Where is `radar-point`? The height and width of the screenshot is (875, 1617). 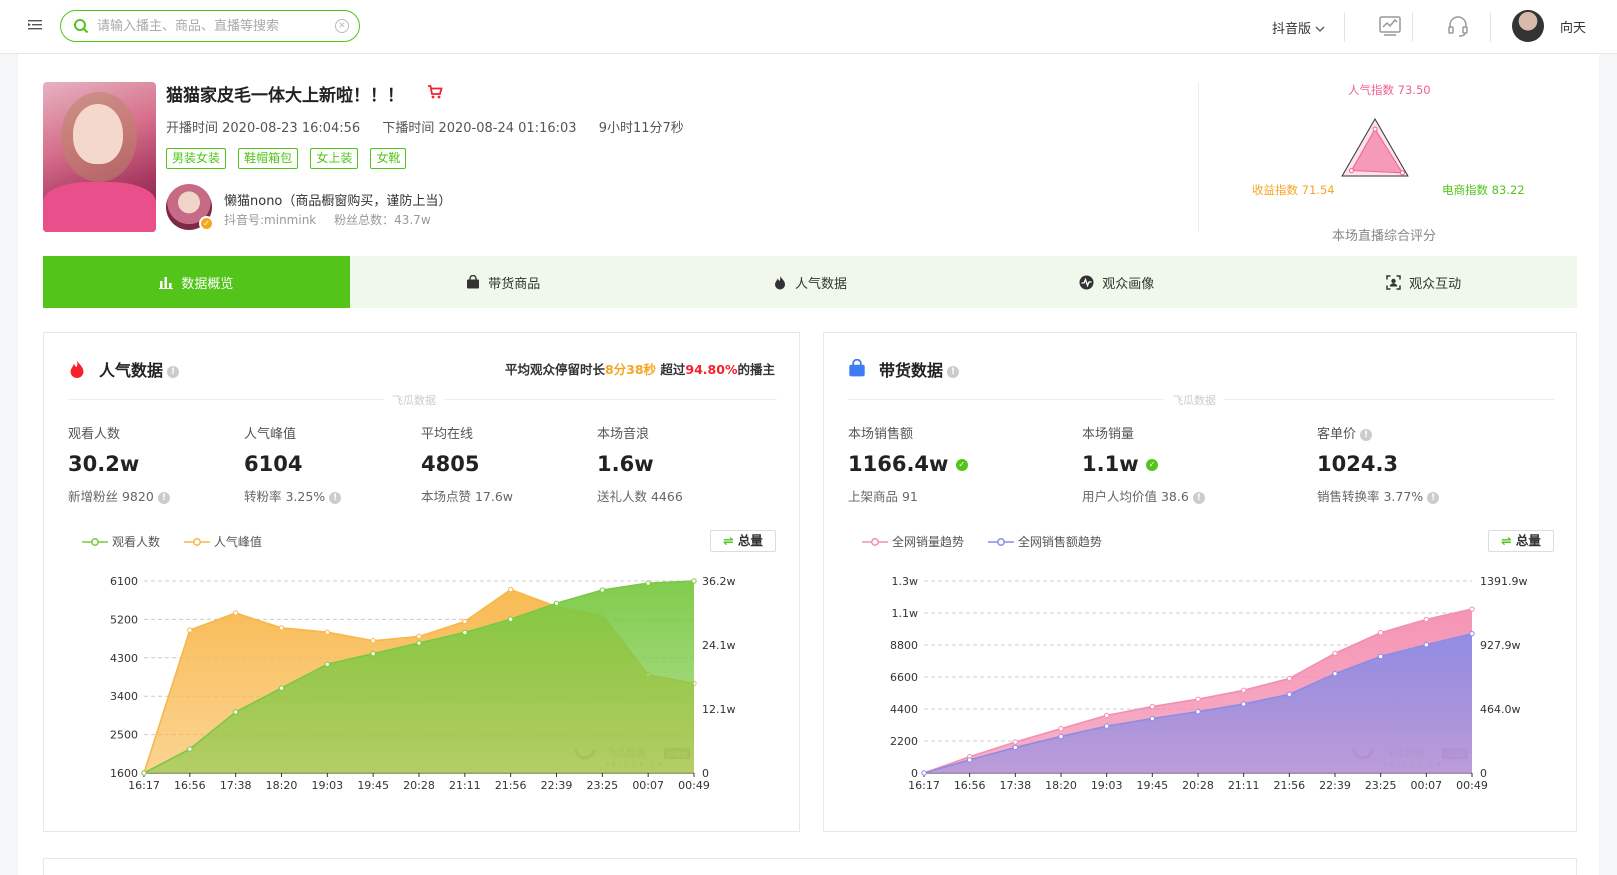 radar-point is located at coordinates (1375, 129).